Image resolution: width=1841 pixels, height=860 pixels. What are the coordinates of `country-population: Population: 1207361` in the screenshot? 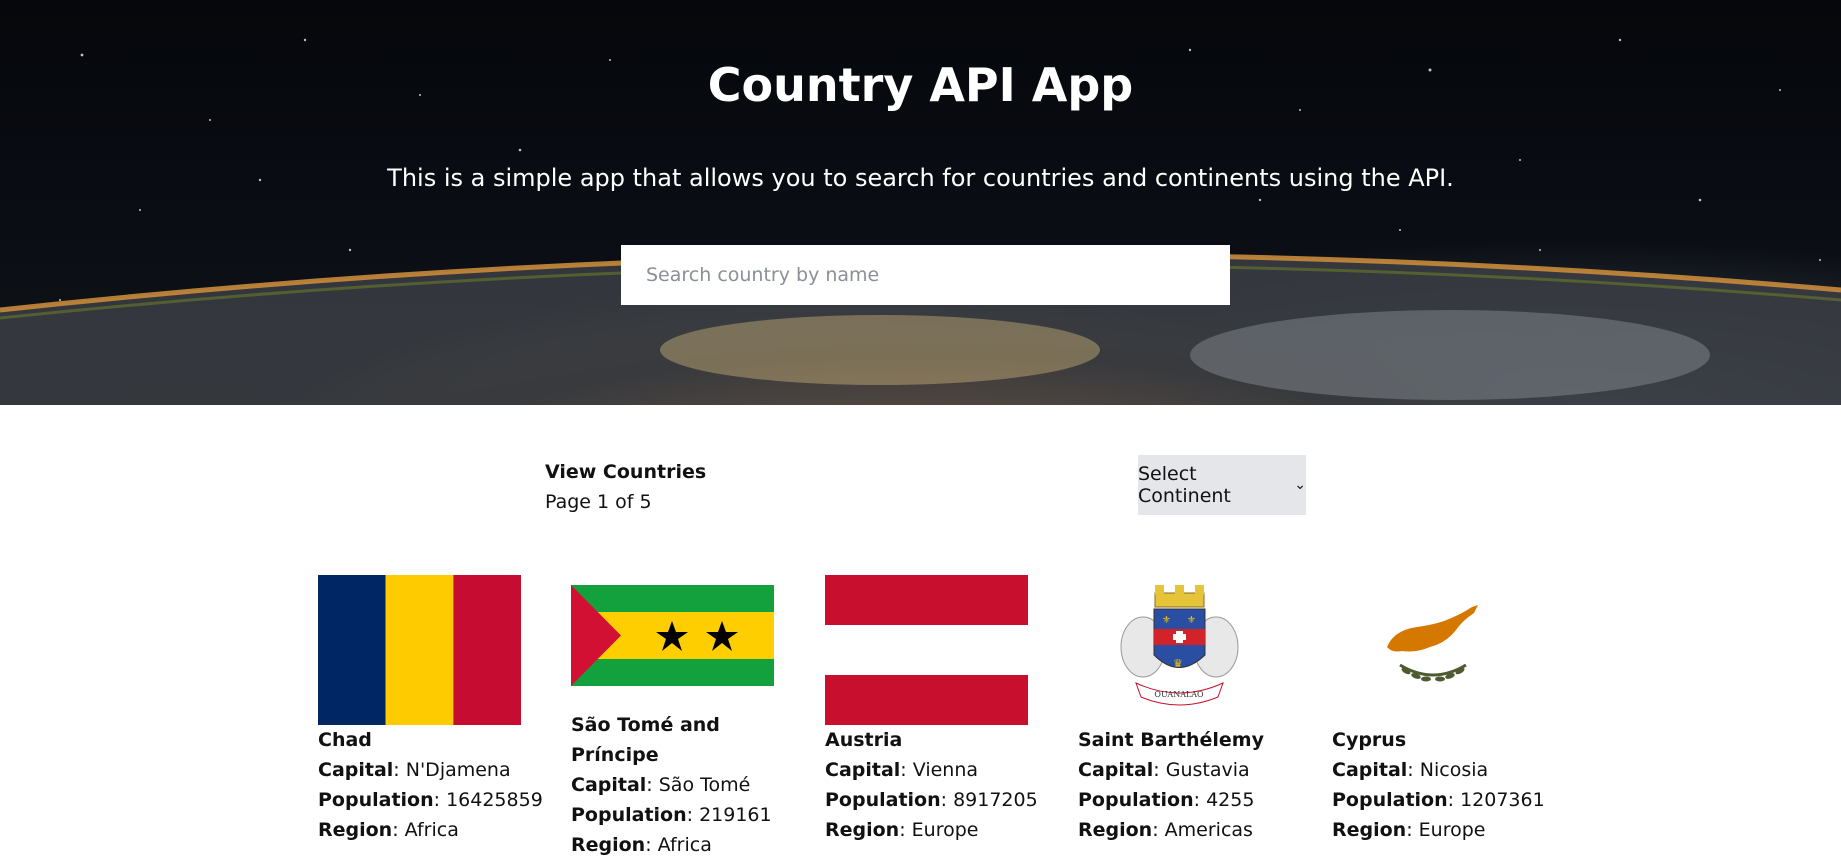 It's located at (1438, 800).